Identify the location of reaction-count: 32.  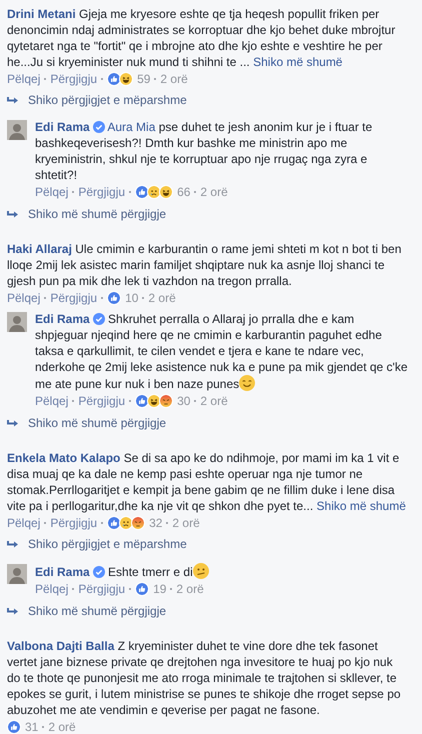
(155, 523).